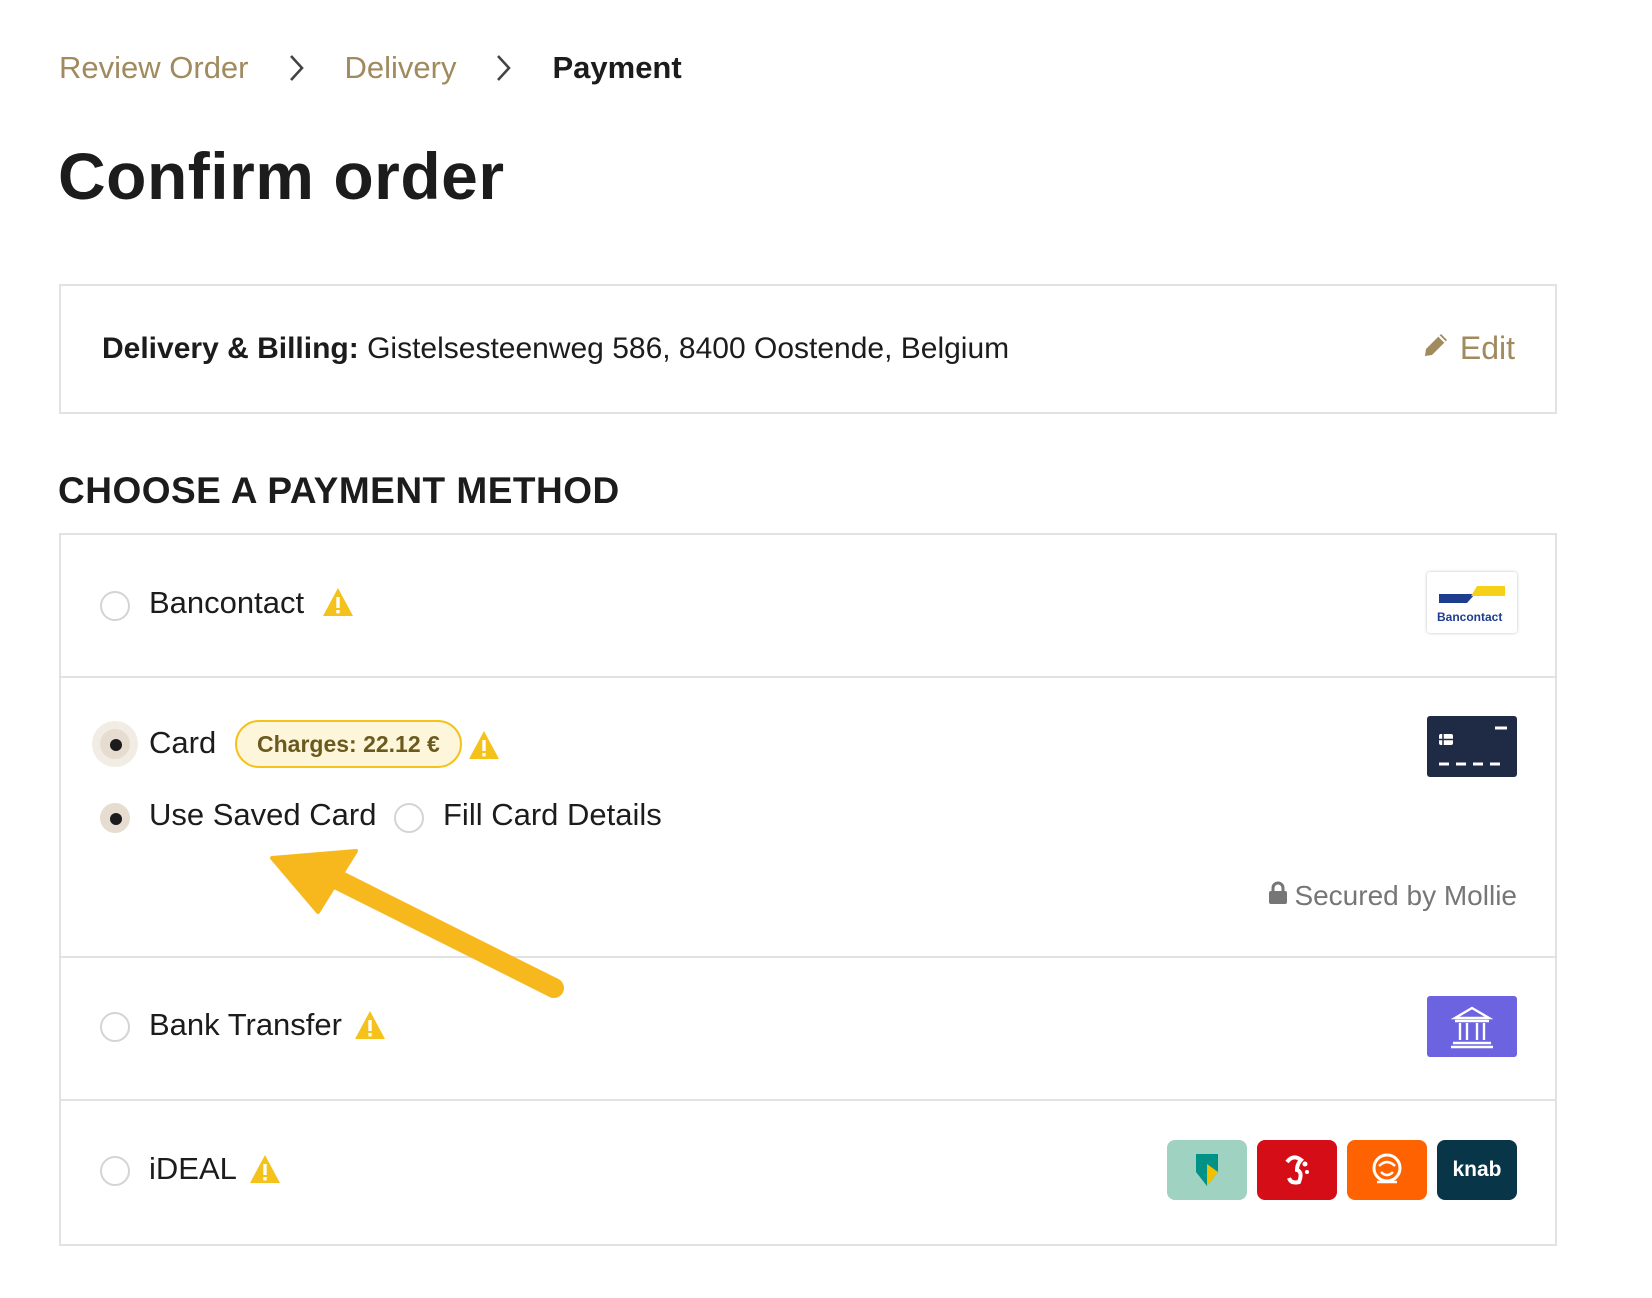 The image size is (1652, 1298). Describe the element at coordinates (1405, 895) in the screenshot. I see `secured-text: Secured by Mollie` at that location.